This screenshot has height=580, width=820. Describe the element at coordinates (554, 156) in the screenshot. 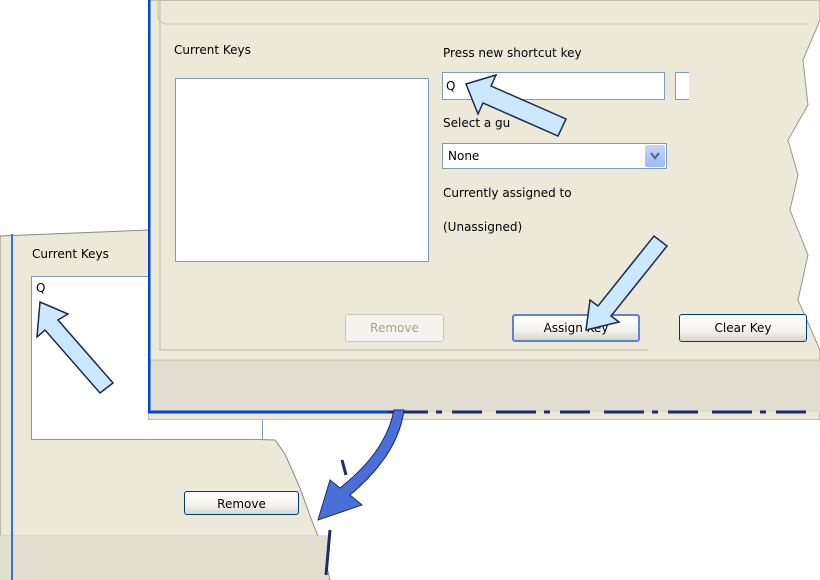

I see `gesture-combo: None` at that location.